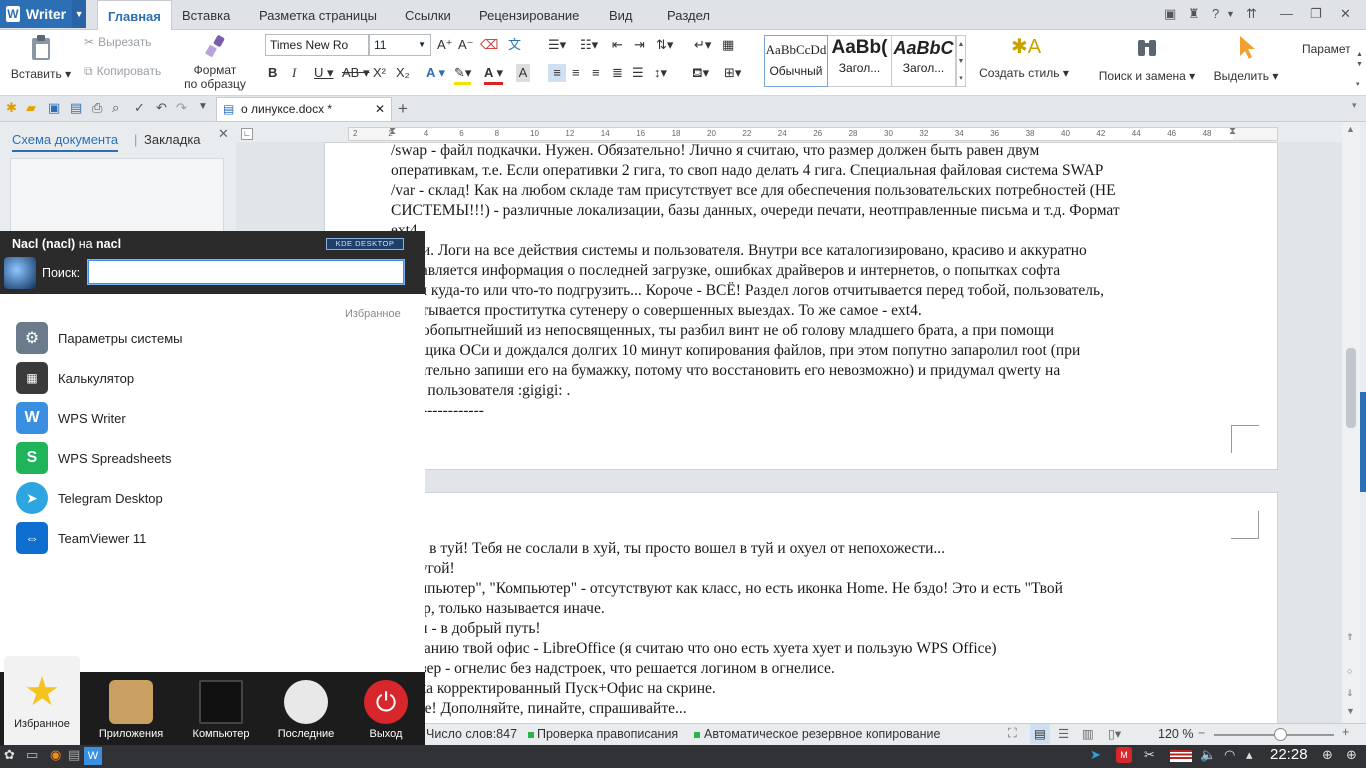  What do you see at coordinates (1088, 733) in the screenshot?
I see `web-view-icon: ▥` at bounding box center [1088, 733].